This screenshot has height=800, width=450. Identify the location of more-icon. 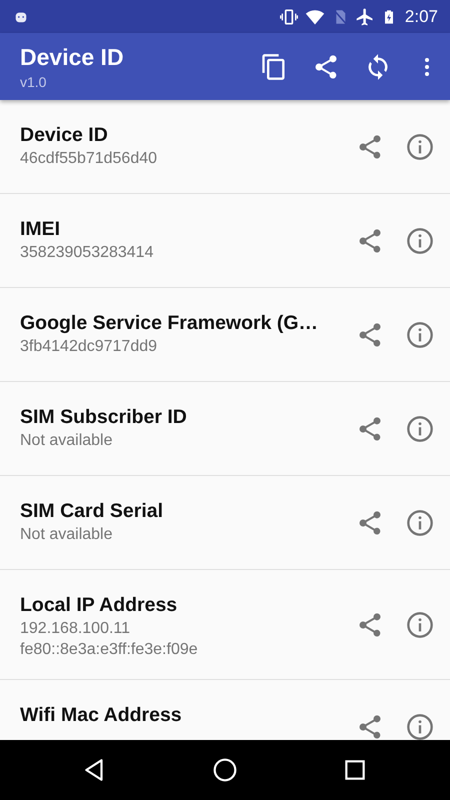
(427, 66).